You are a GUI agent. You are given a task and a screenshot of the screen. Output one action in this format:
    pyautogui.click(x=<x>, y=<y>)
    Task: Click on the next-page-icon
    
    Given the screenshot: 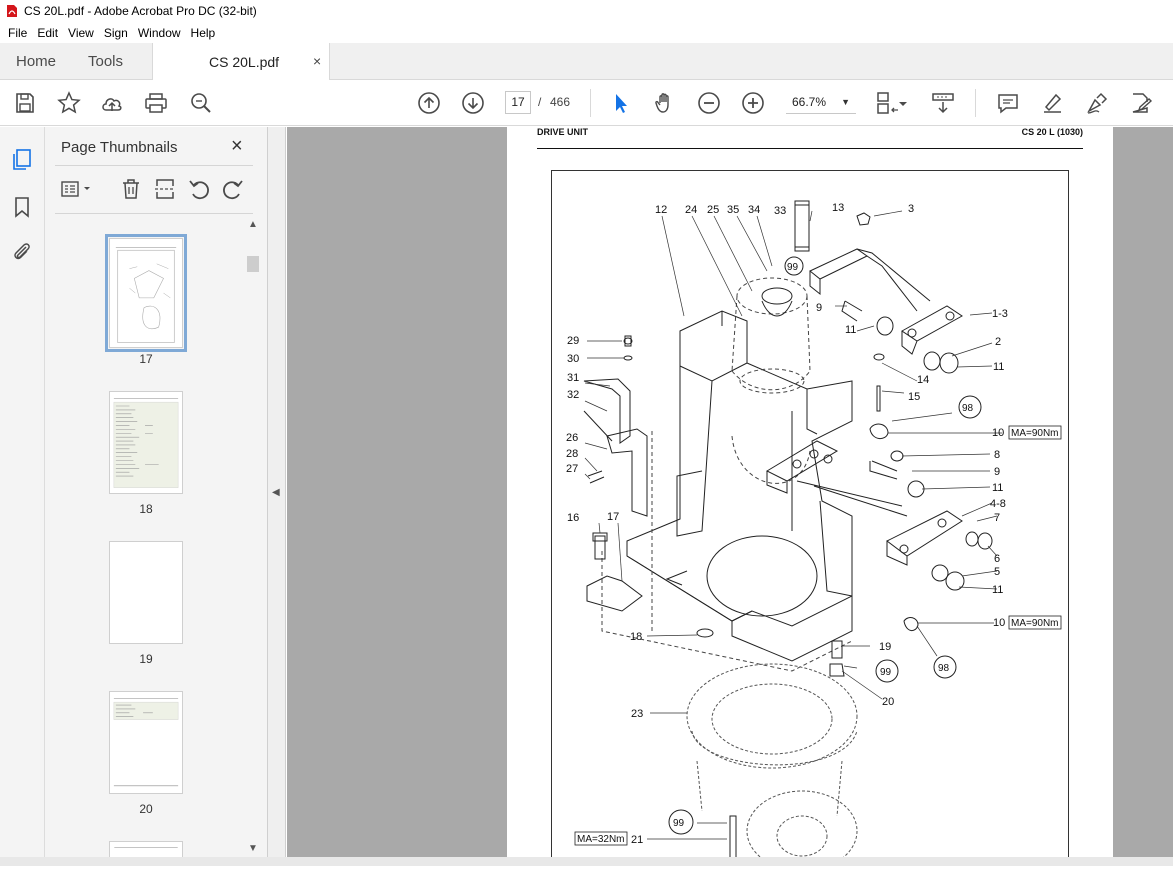 What is the action you would take?
    pyautogui.click(x=473, y=103)
    